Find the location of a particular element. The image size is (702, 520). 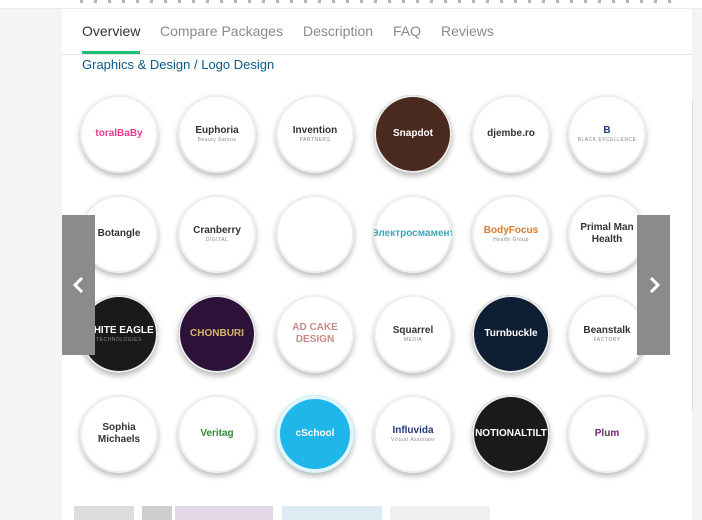

logo-thumbnail: CHONBURI is located at coordinates (217, 334).